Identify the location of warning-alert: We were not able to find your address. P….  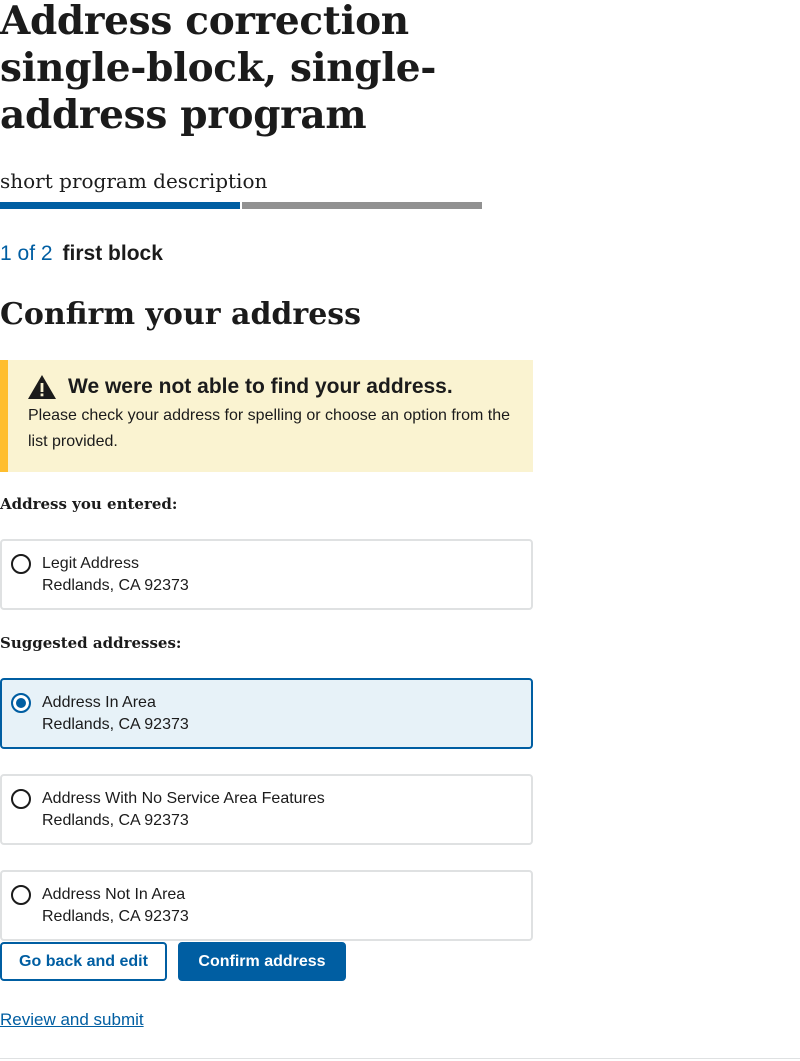
(266, 416).